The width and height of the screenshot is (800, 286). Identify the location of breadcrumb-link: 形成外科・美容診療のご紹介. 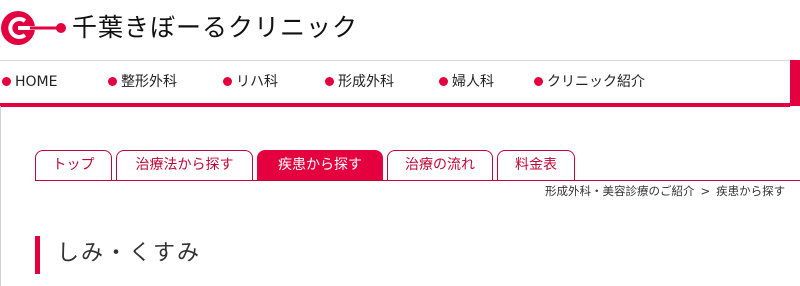
(620, 191).